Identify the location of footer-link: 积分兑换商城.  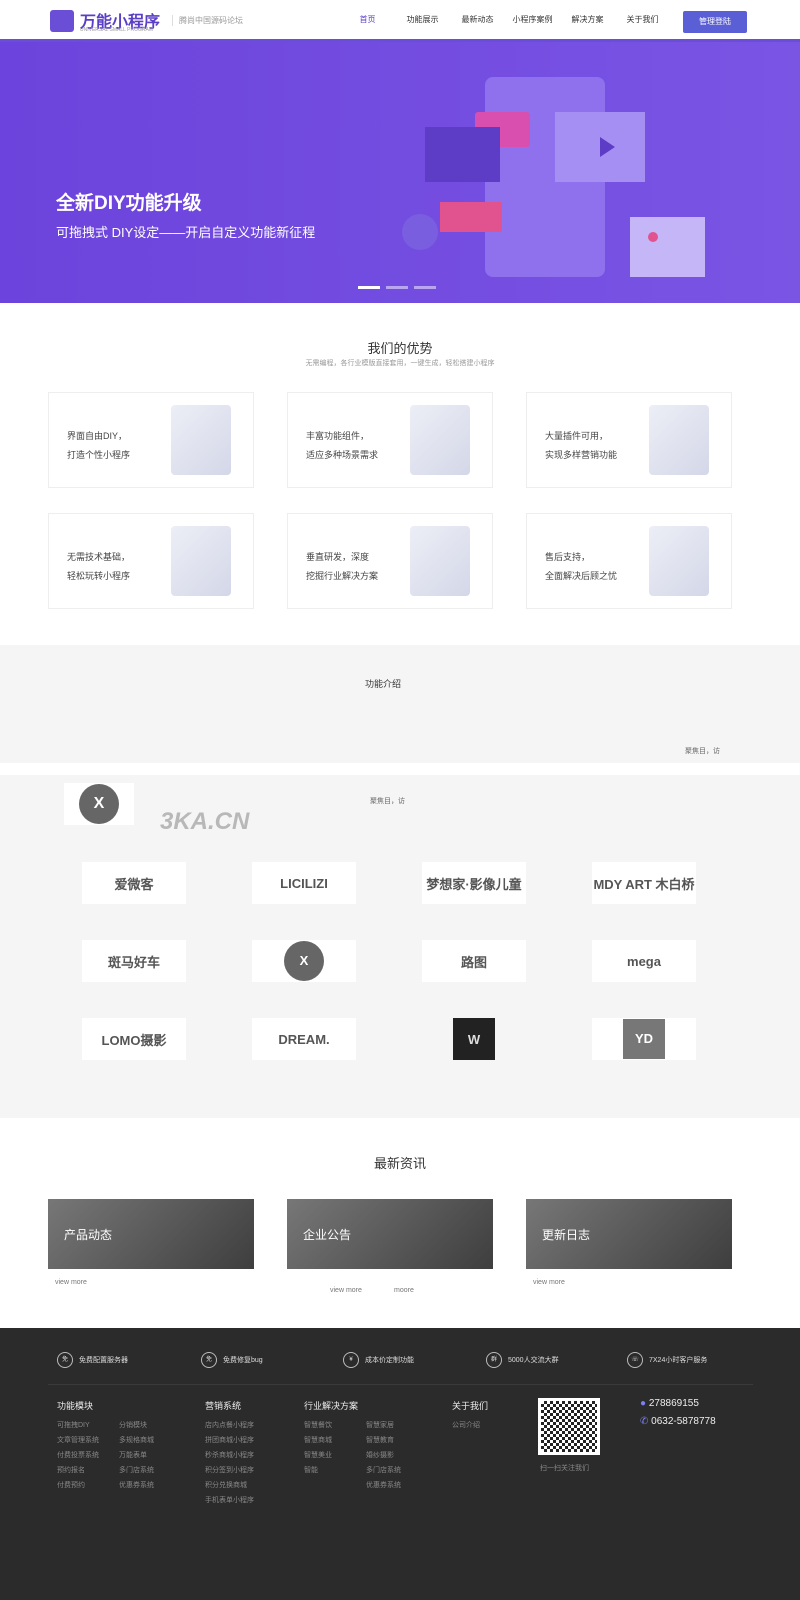
(226, 1485).